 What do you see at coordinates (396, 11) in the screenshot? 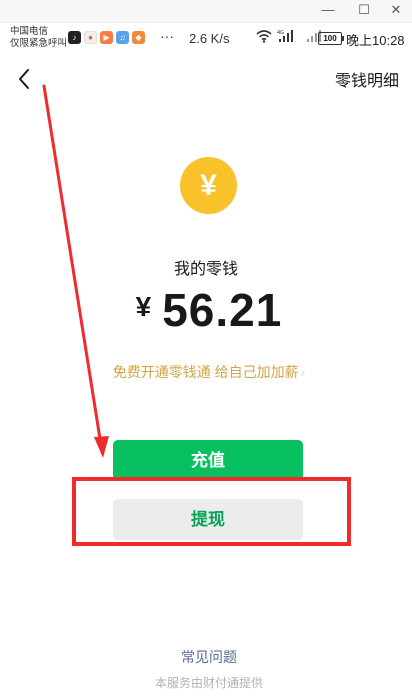
I see `close-button: ✕` at bounding box center [396, 11].